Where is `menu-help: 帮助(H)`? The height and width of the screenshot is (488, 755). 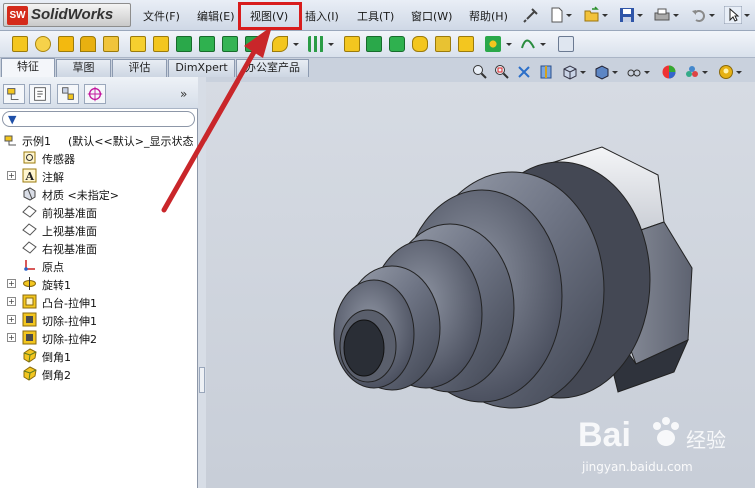 menu-help: 帮助(H) is located at coordinates (488, 16).